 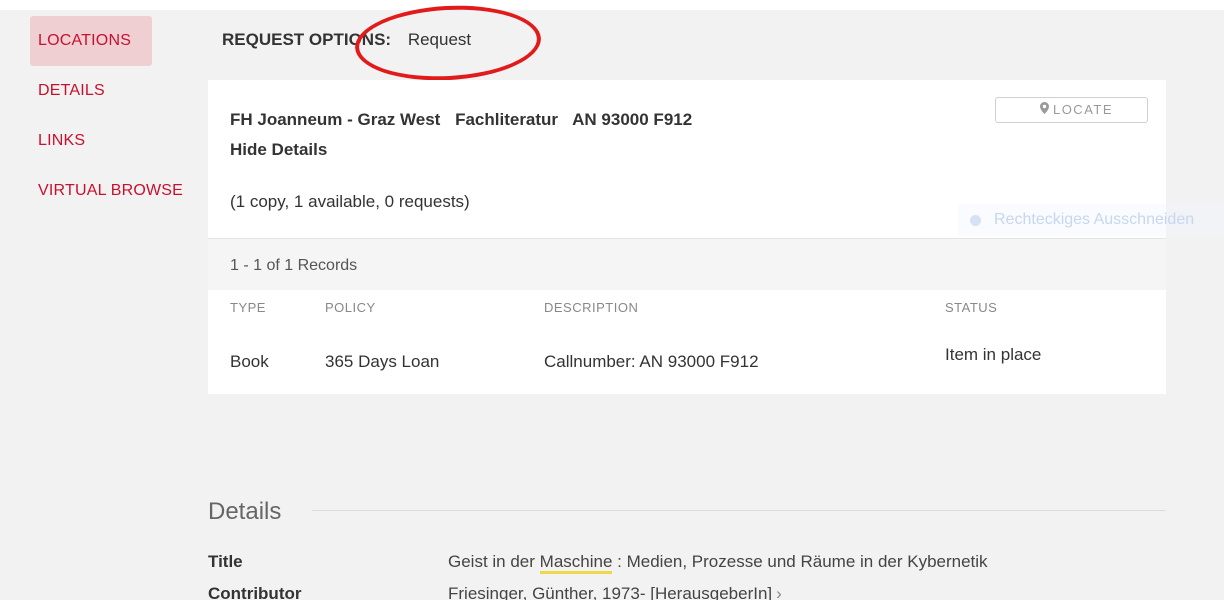 What do you see at coordinates (975, 220) in the screenshot?
I see `snip-icon` at bounding box center [975, 220].